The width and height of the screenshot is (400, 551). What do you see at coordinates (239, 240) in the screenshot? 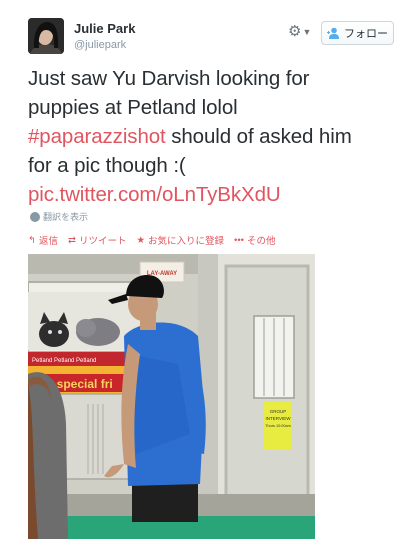
I see `more-icon: •••` at bounding box center [239, 240].